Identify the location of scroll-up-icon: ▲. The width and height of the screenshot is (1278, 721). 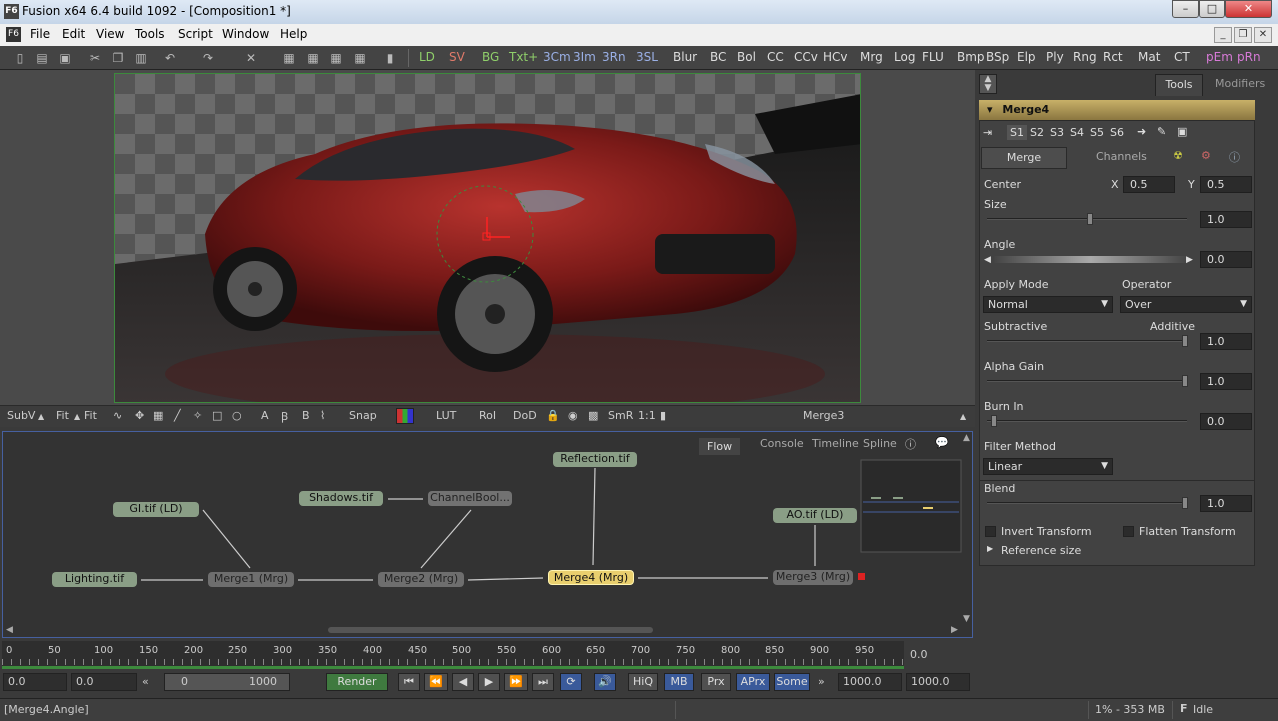
(966, 438).